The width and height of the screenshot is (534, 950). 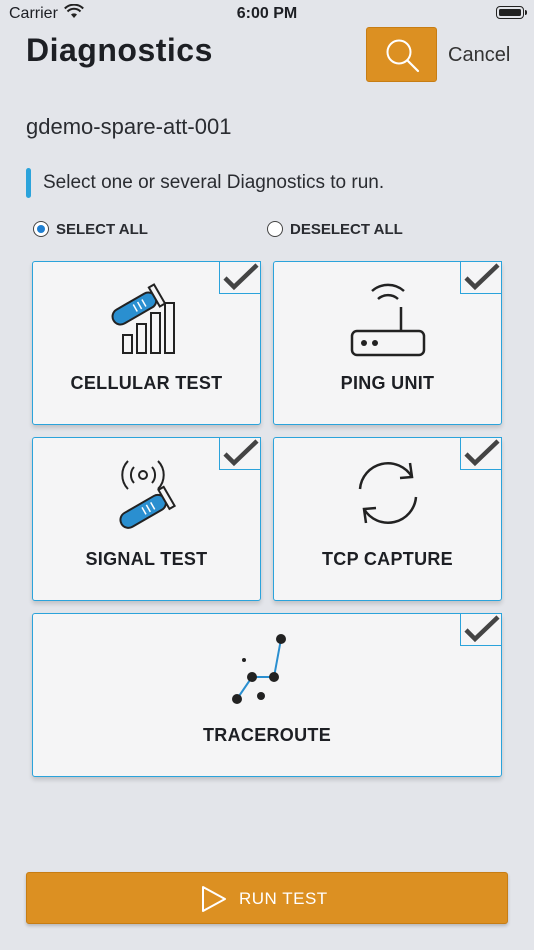 What do you see at coordinates (146, 559) in the screenshot?
I see `tile-label: SIGNAL TEST` at bounding box center [146, 559].